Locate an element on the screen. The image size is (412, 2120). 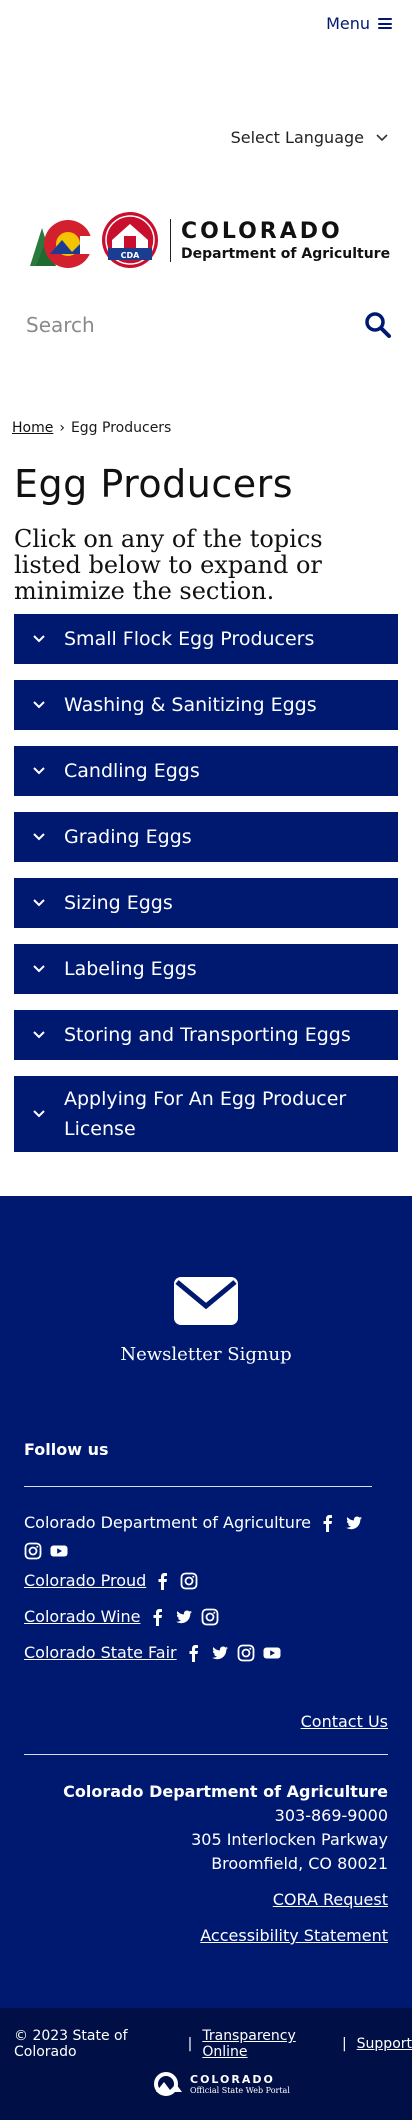
city-address: Broomfield, CO 80021 is located at coordinates (299, 1863).